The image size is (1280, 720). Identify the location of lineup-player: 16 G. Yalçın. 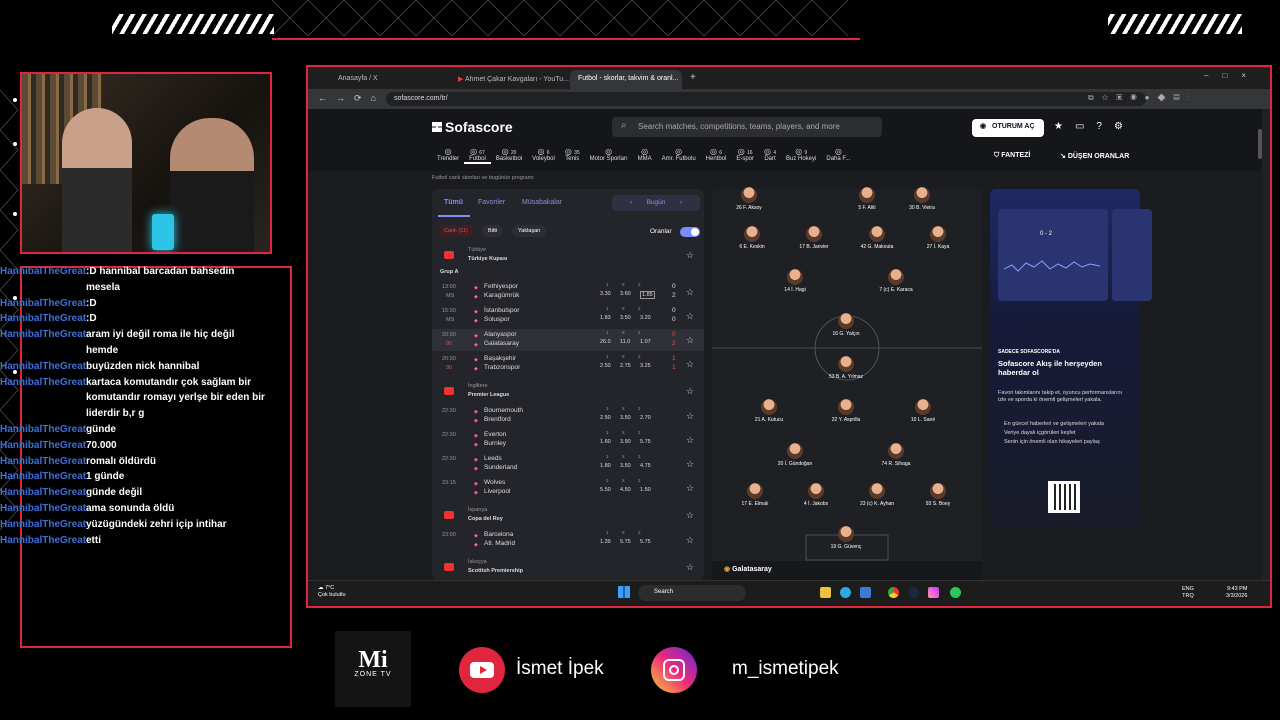
(846, 325).